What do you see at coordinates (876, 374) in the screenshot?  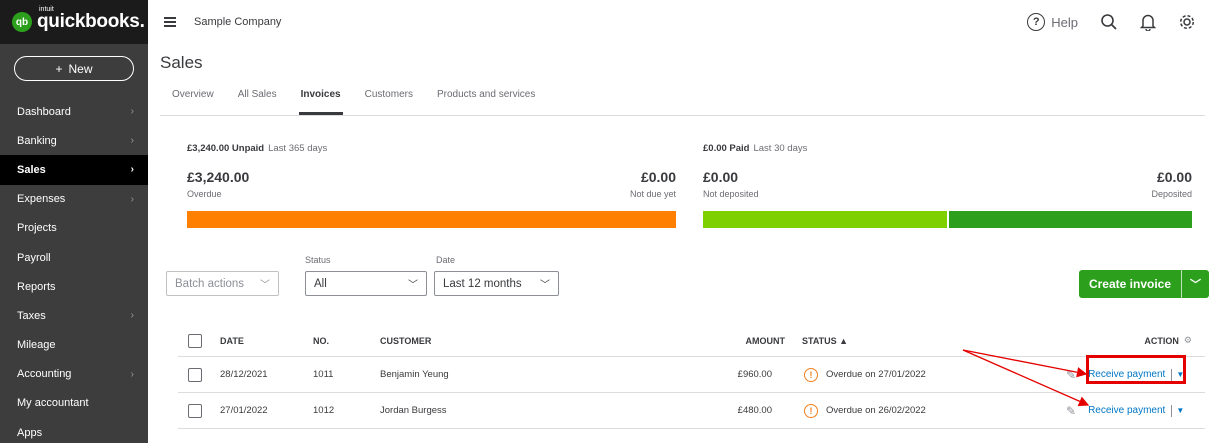 I see `row-status: Overdue on 27/01/2022` at bounding box center [876, 374].